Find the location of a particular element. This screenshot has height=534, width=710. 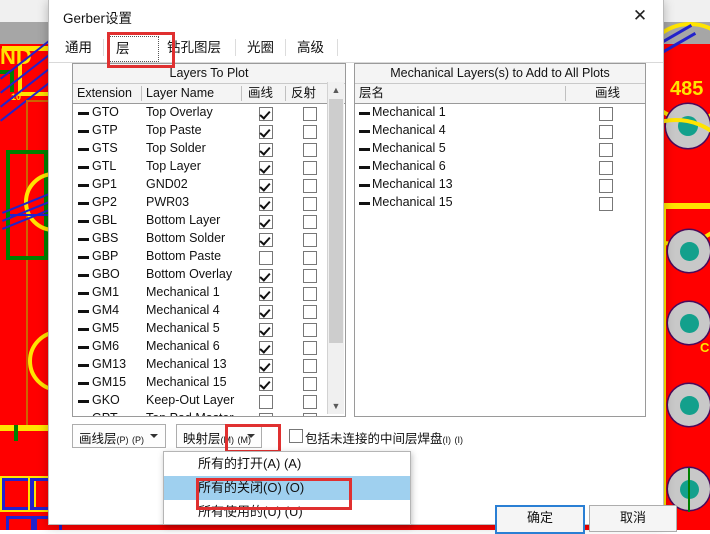

column-header-plot-cn: 画线 is located at coordinates (607, 93).